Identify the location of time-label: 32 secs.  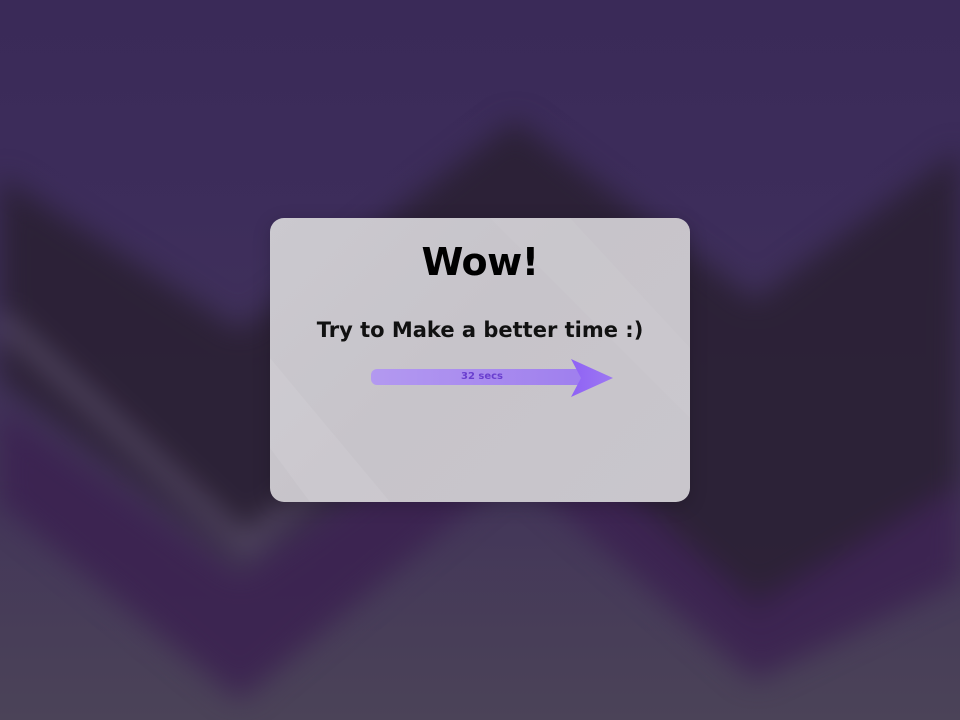
(481, 376).